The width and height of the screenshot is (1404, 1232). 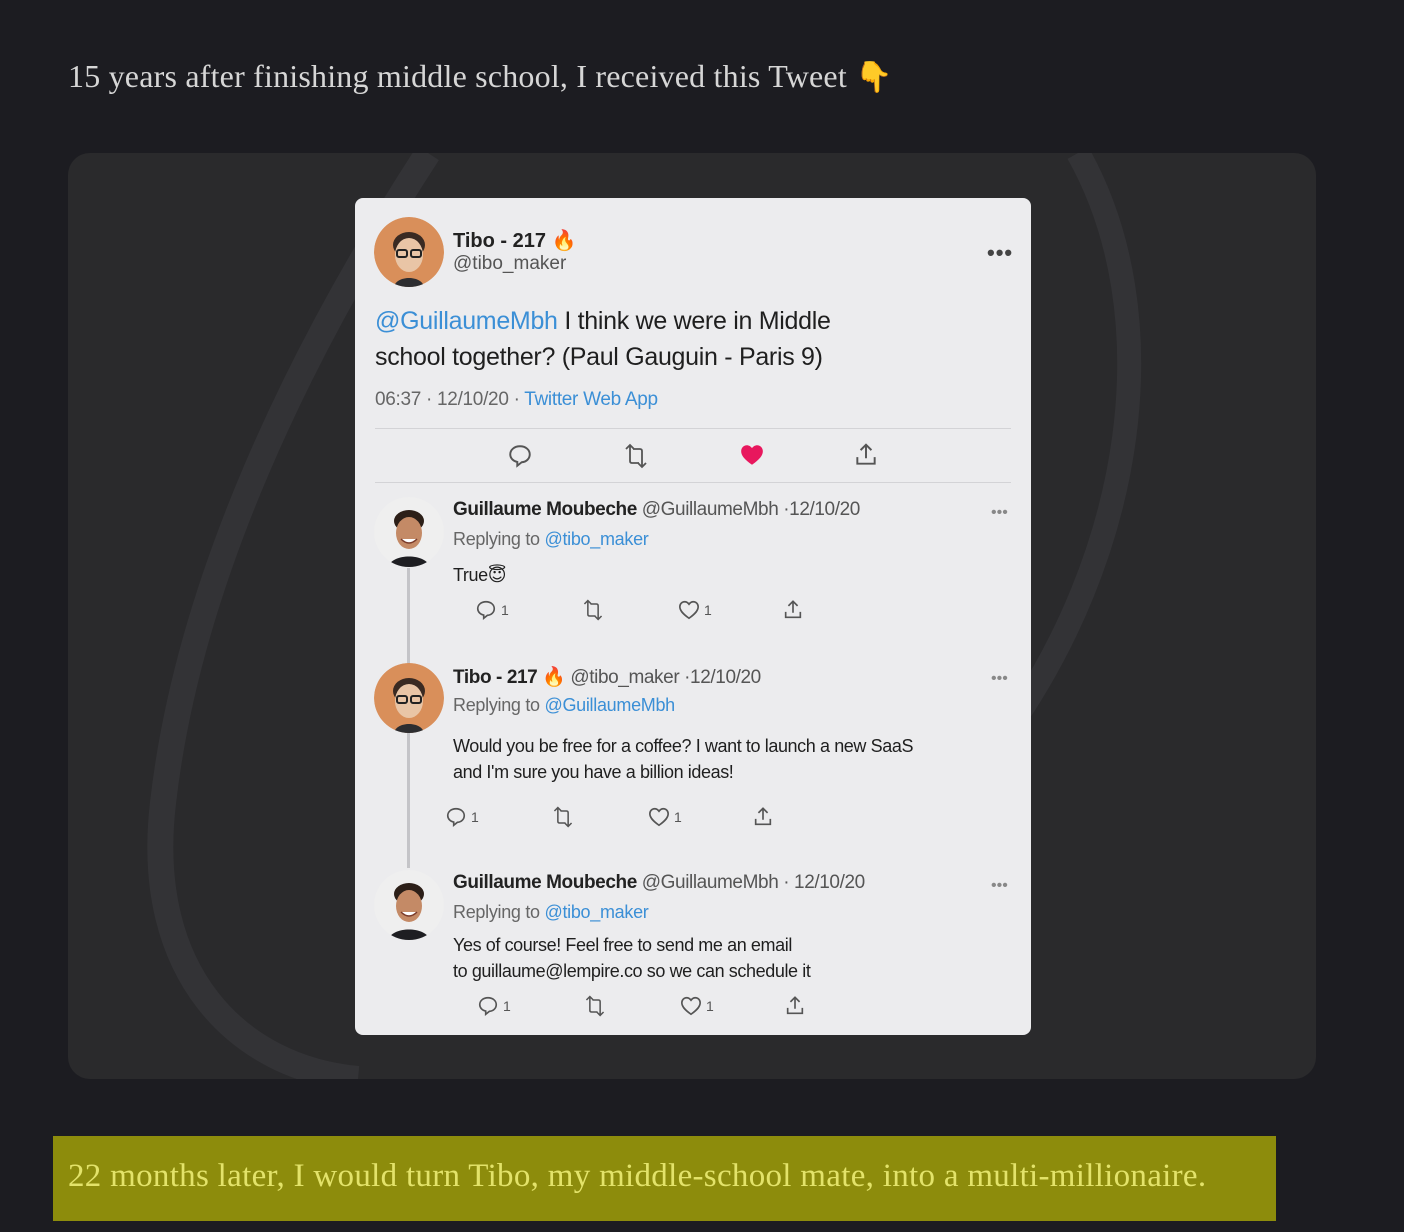 I want to click on reply-1-text: True😇, so click(x=480, y=575).